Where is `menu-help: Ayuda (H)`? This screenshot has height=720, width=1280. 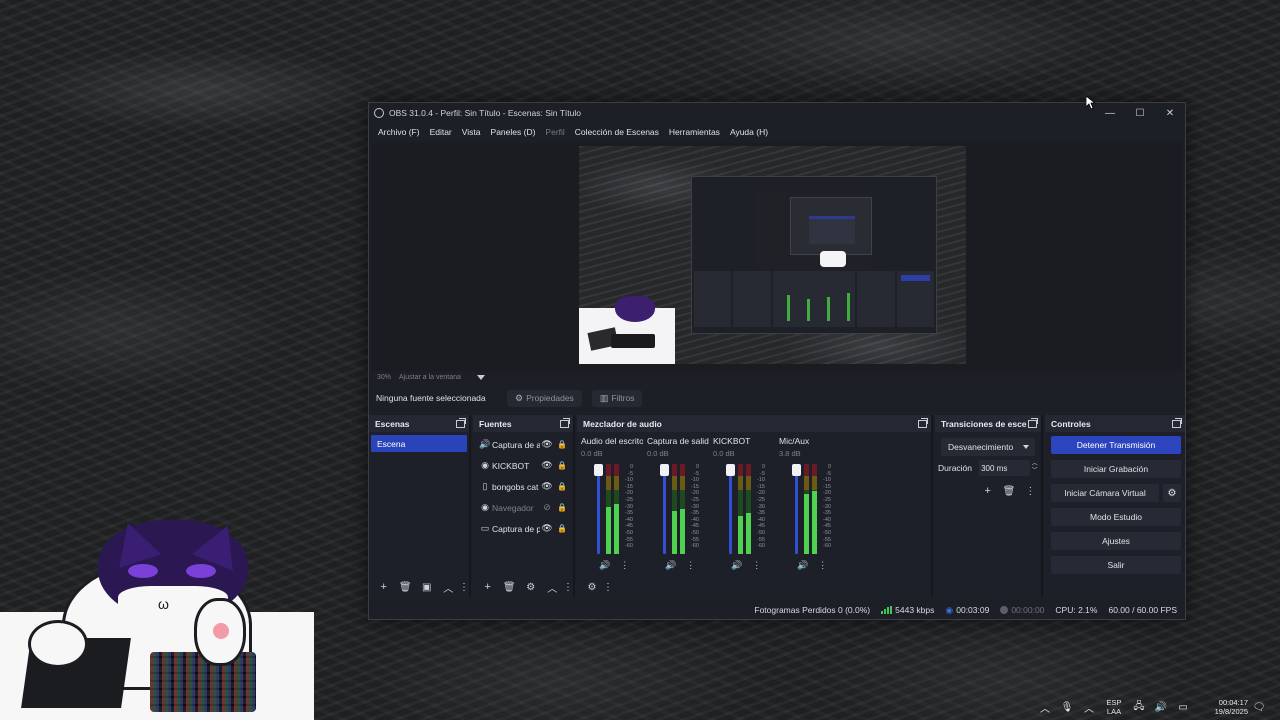
menu-help: Ayuda (H) is located at coordinates (749, 132).